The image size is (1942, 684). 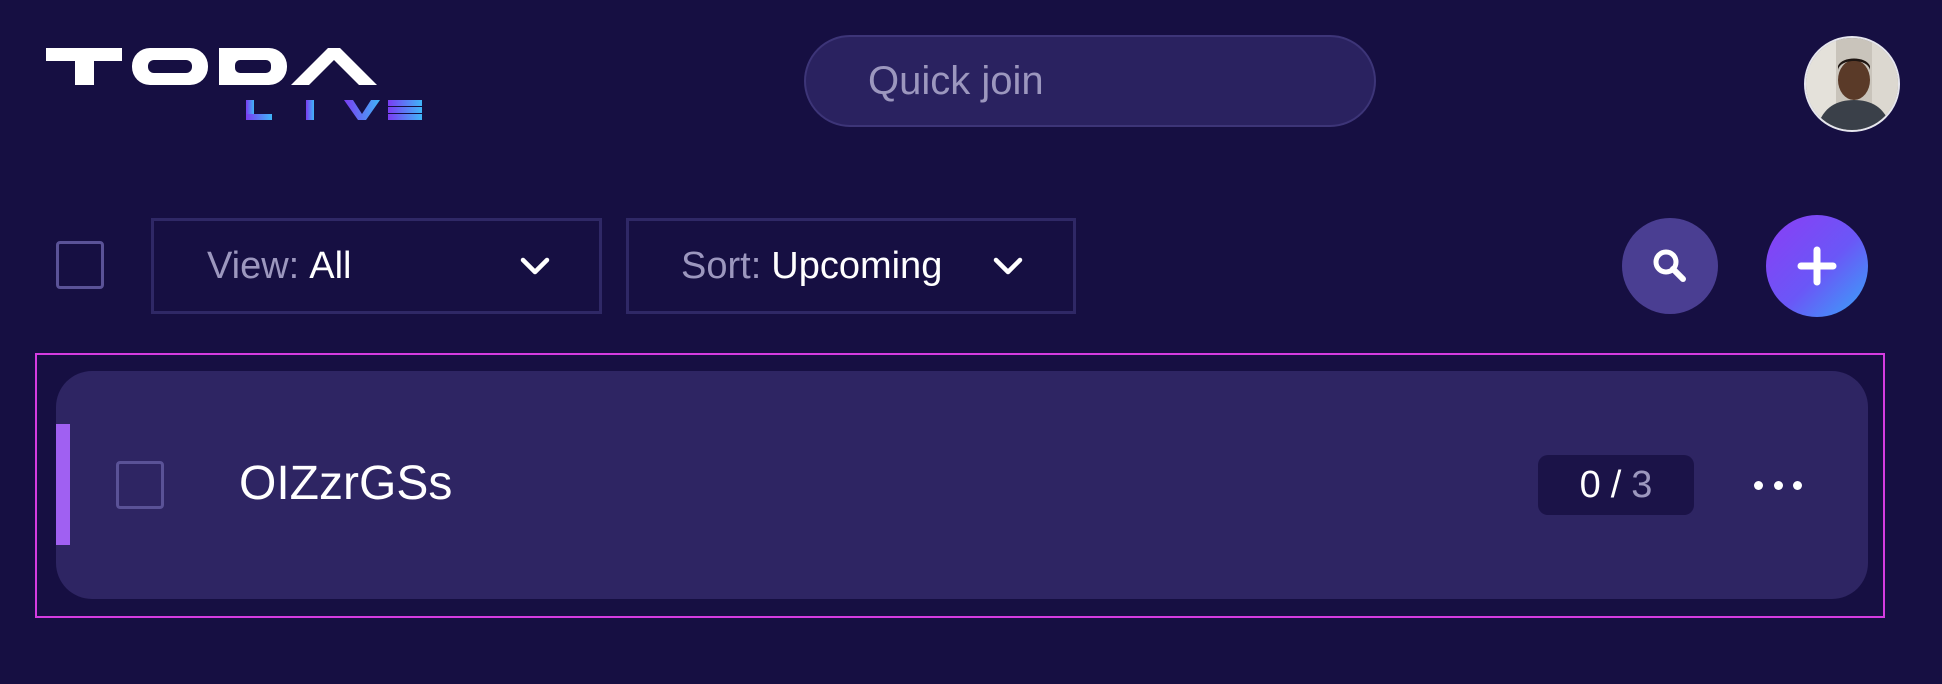 What do you see at coordinates (234, 84) in the screenshot?
I see `logo-graphic` at bounding box center [234, 84].